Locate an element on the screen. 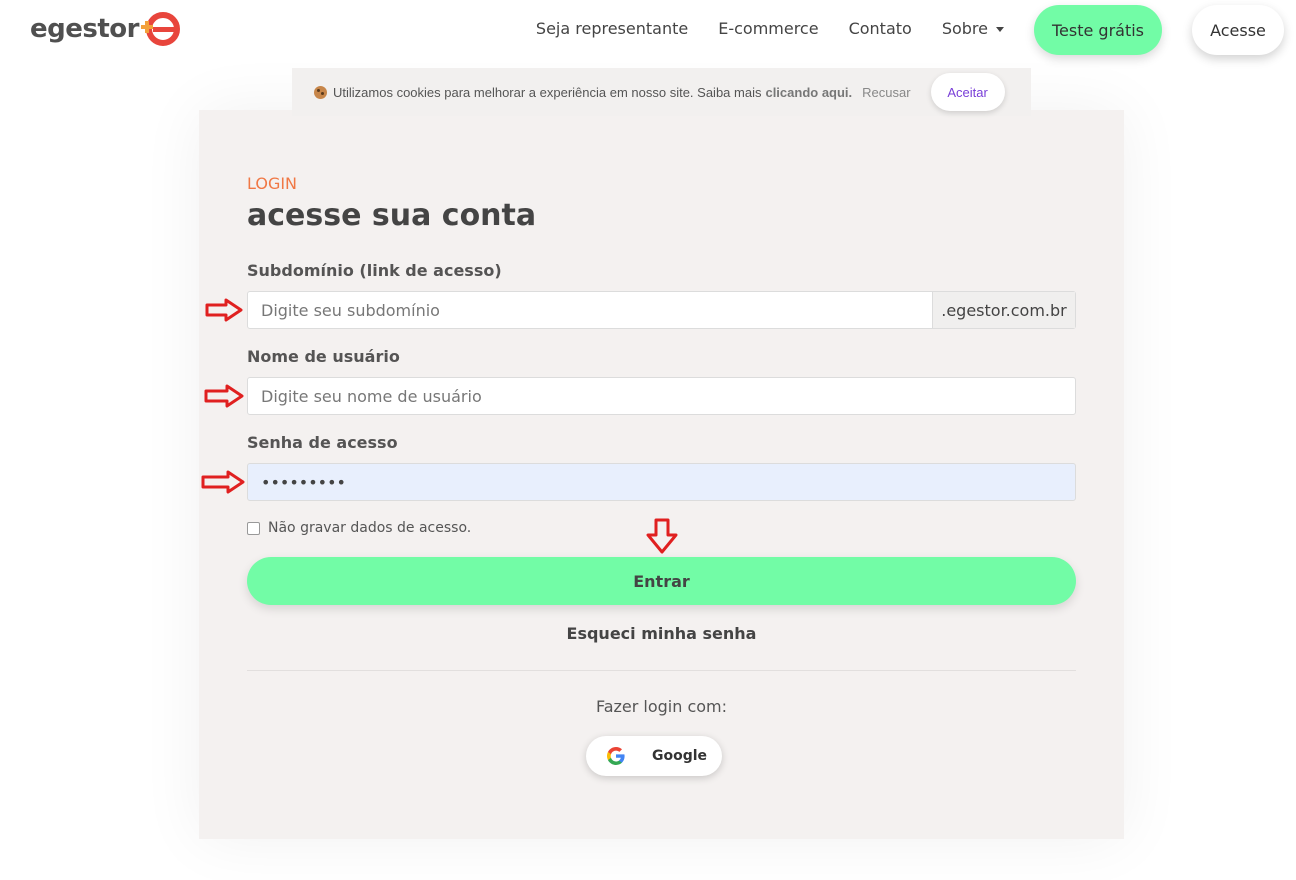 The height and width of the screenshot is (880, 1296). google-login-button: Google is located at coordinates (654, 756).